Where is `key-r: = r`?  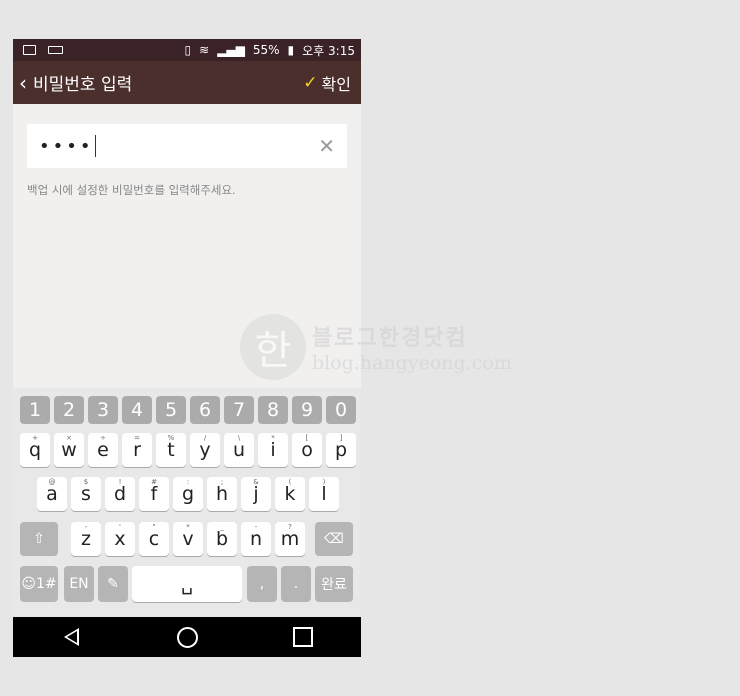 key-r: = r is located at coordinates (137, 450).